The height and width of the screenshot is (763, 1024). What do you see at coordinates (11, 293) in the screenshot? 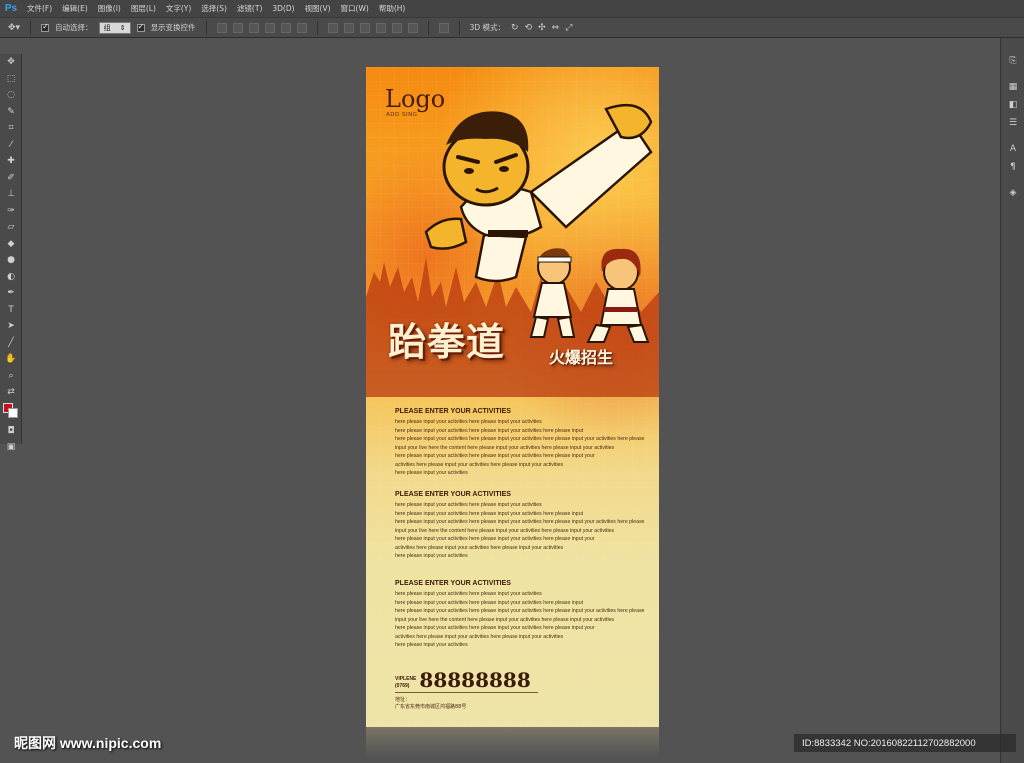
I see `pen-tool-icon: ✒` at bounding box center [11, 293].